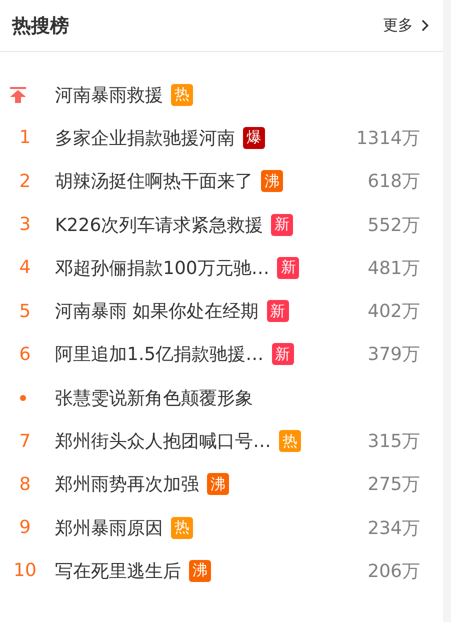  What do you see at coordinates (254, 137) in the screenshot?
I see `label-tag: 爆` at bounding box center [254, 137].